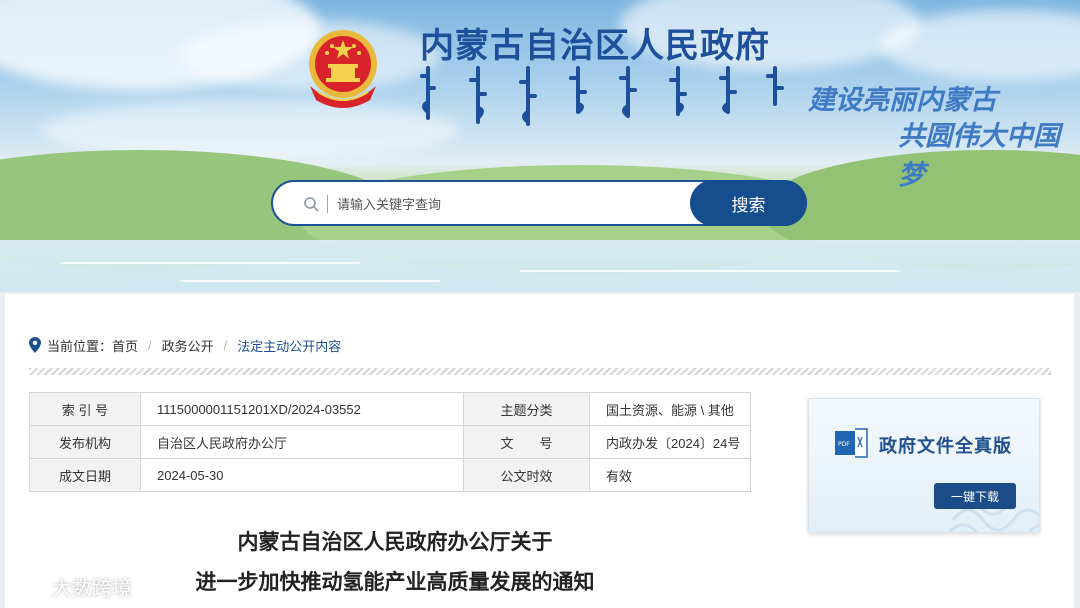 Image resolution: width=1080 pixels, height=608 pixels. I want to click on table-value-publisher: 自治区人民政府办公厅, so click(302, 442).